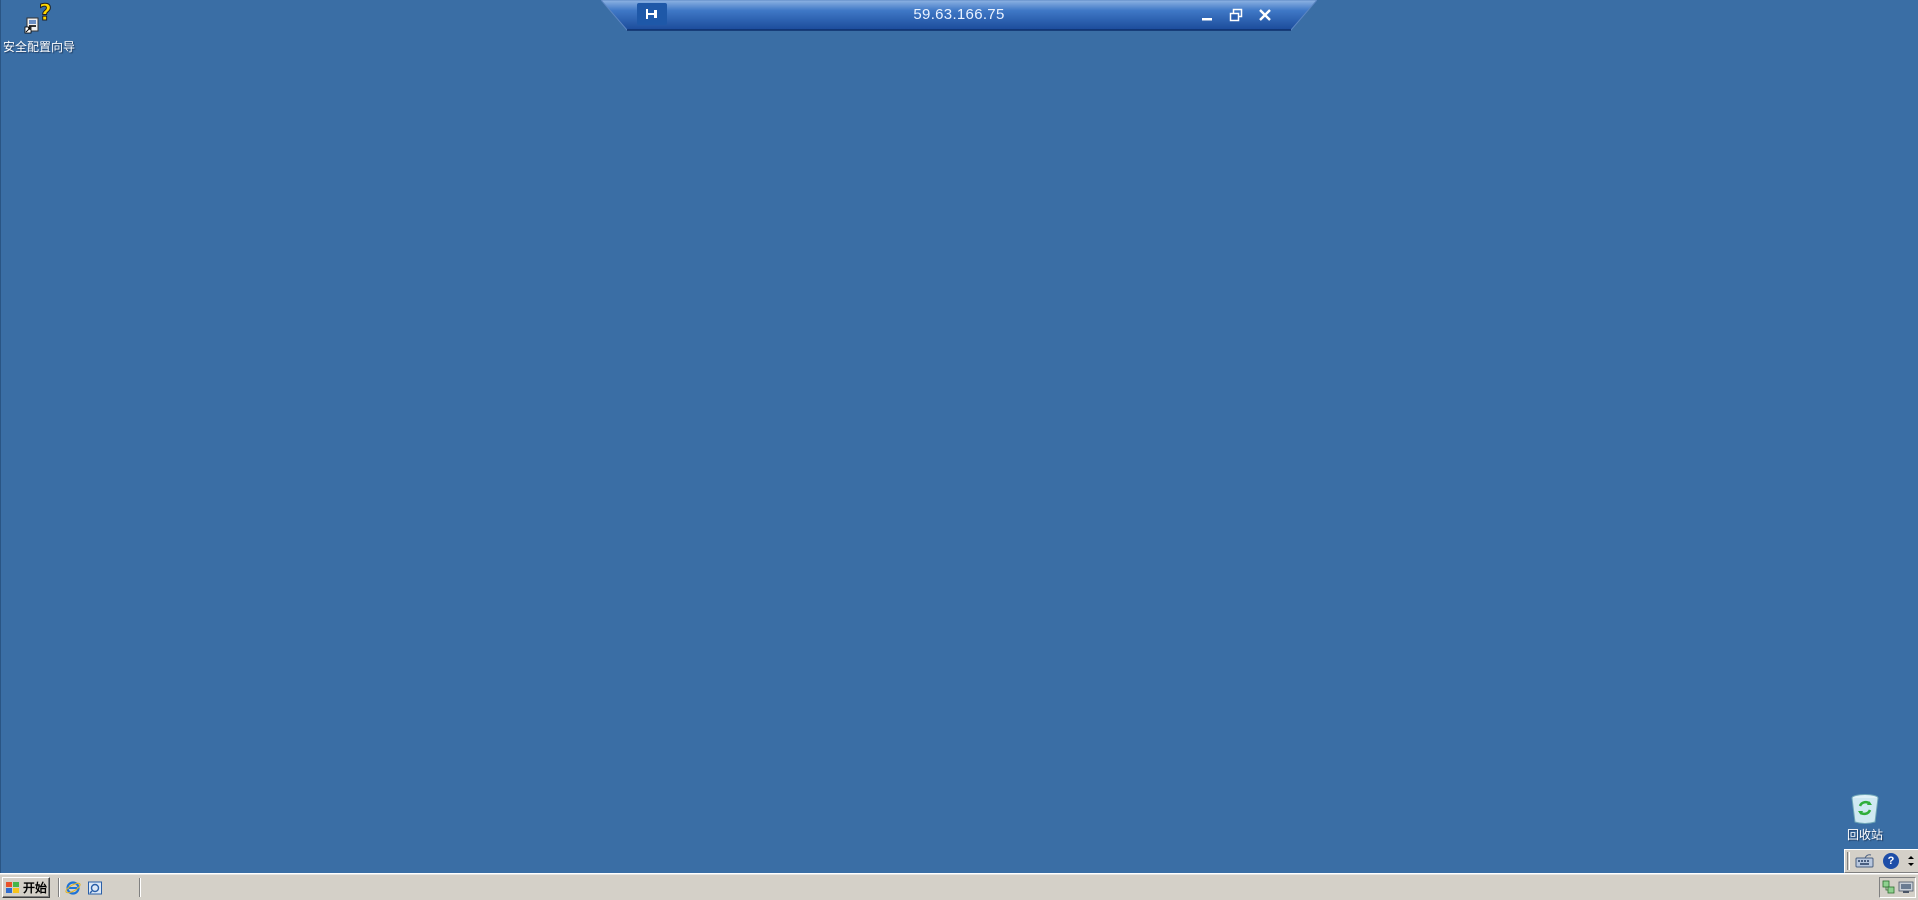 The width and height of the screenshot is (1918, 900). I want to click on language-bar-options-button, so click(1911, 861).